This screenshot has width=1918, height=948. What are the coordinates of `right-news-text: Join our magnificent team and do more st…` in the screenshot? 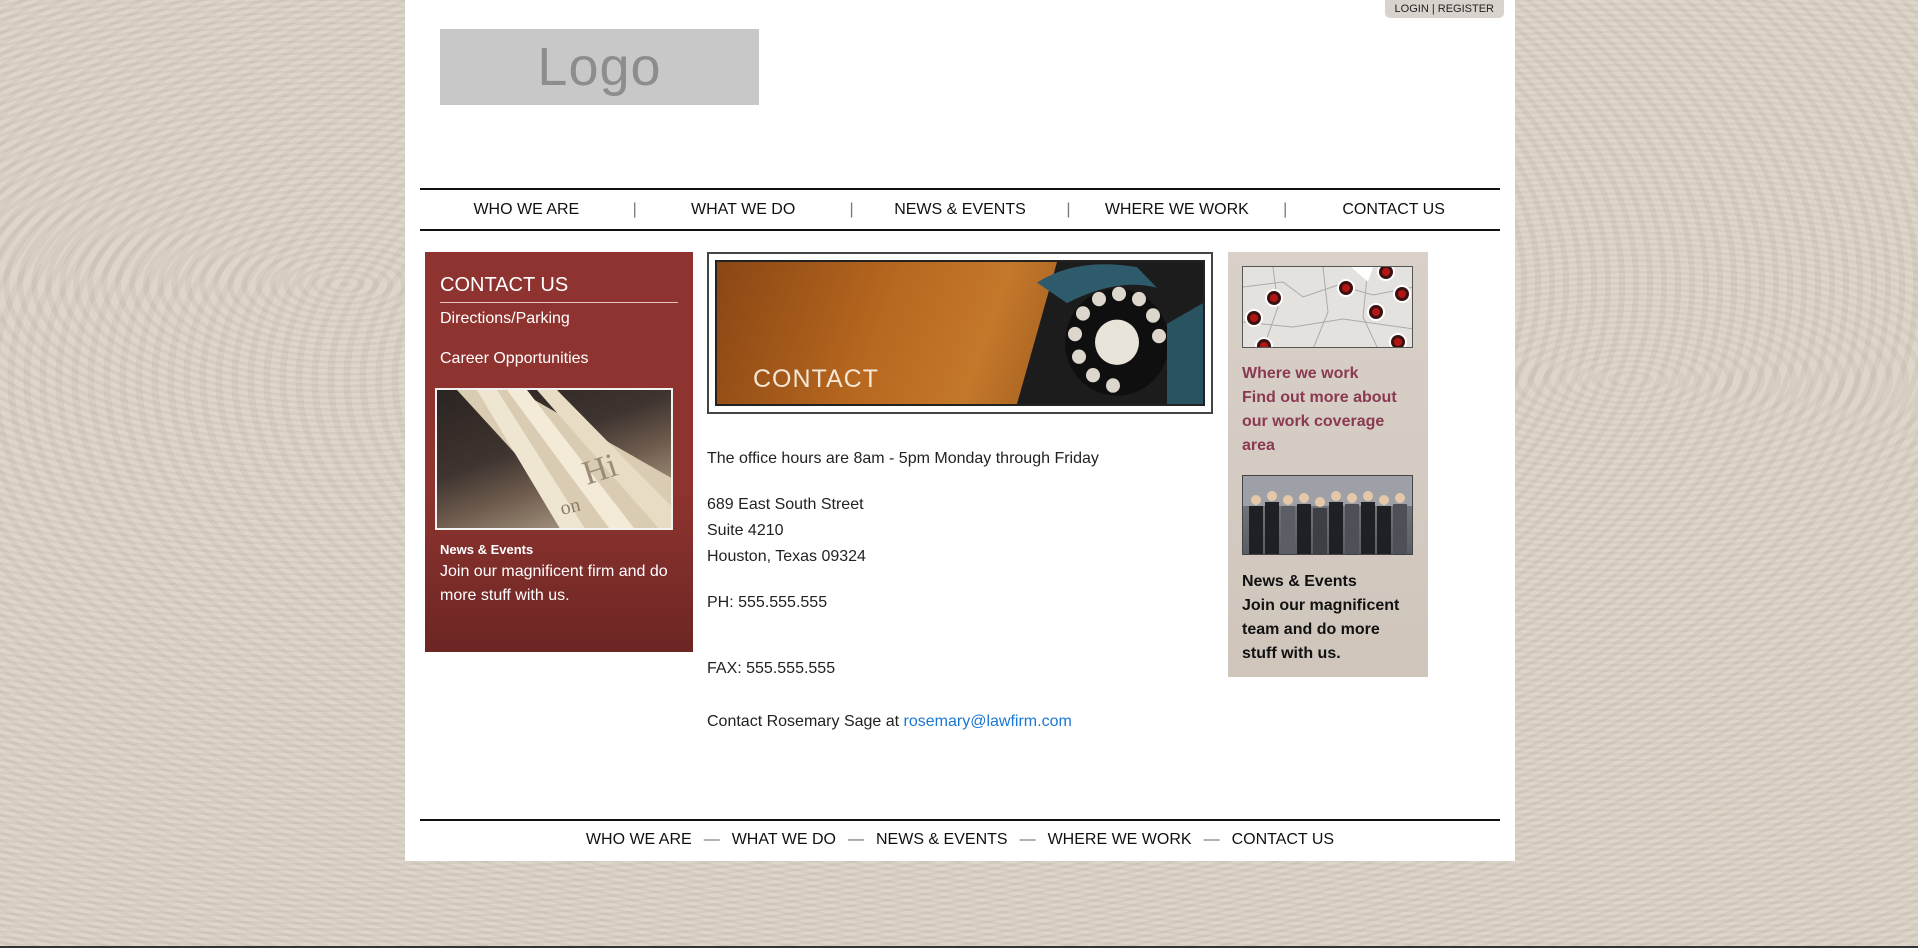 It's located at (1321, 629).